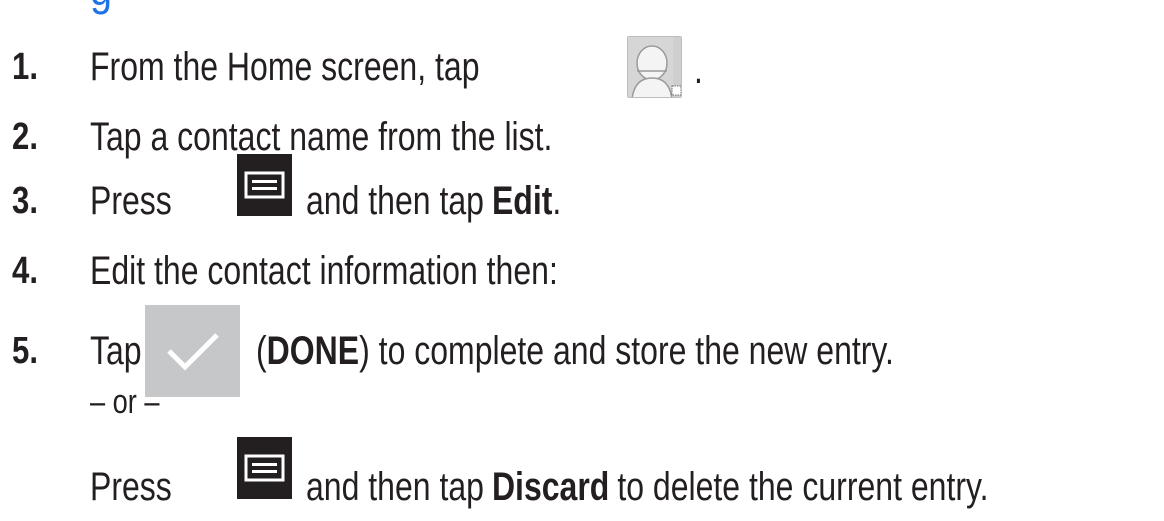 The height and width of the screenshot is (521, 1164). Describe the element at coordinates (116, 350) in the screenshot. I see `step-text: Tap` at that location.